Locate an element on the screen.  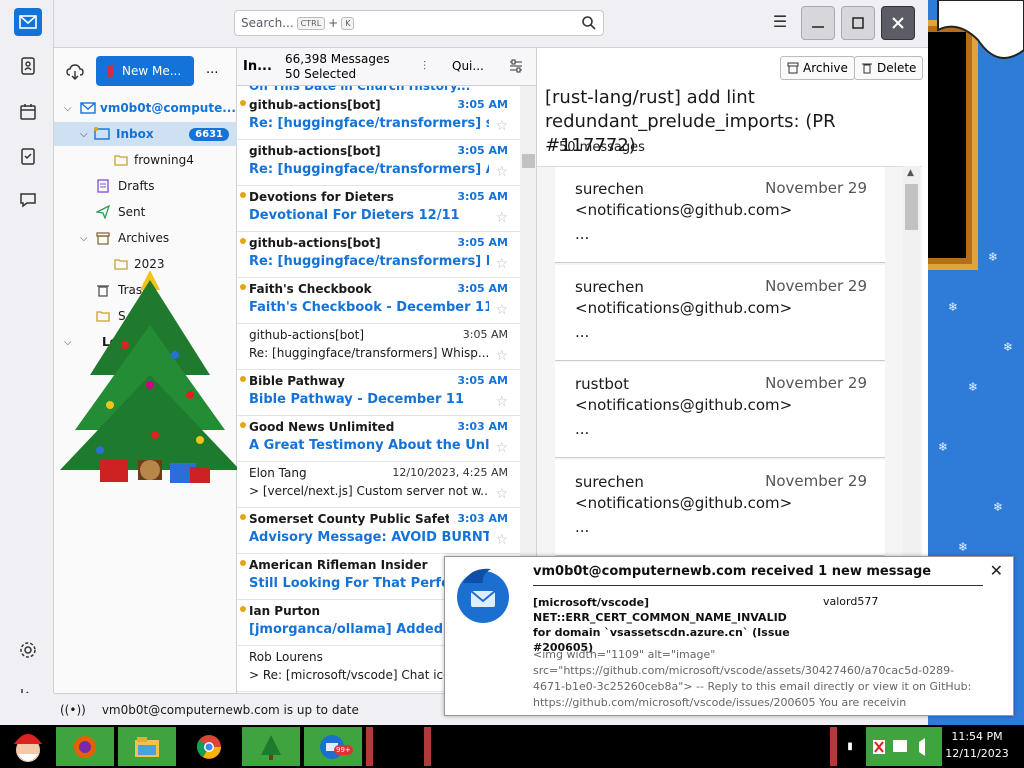
mail-space-icon is located at coordinates (28, 22).